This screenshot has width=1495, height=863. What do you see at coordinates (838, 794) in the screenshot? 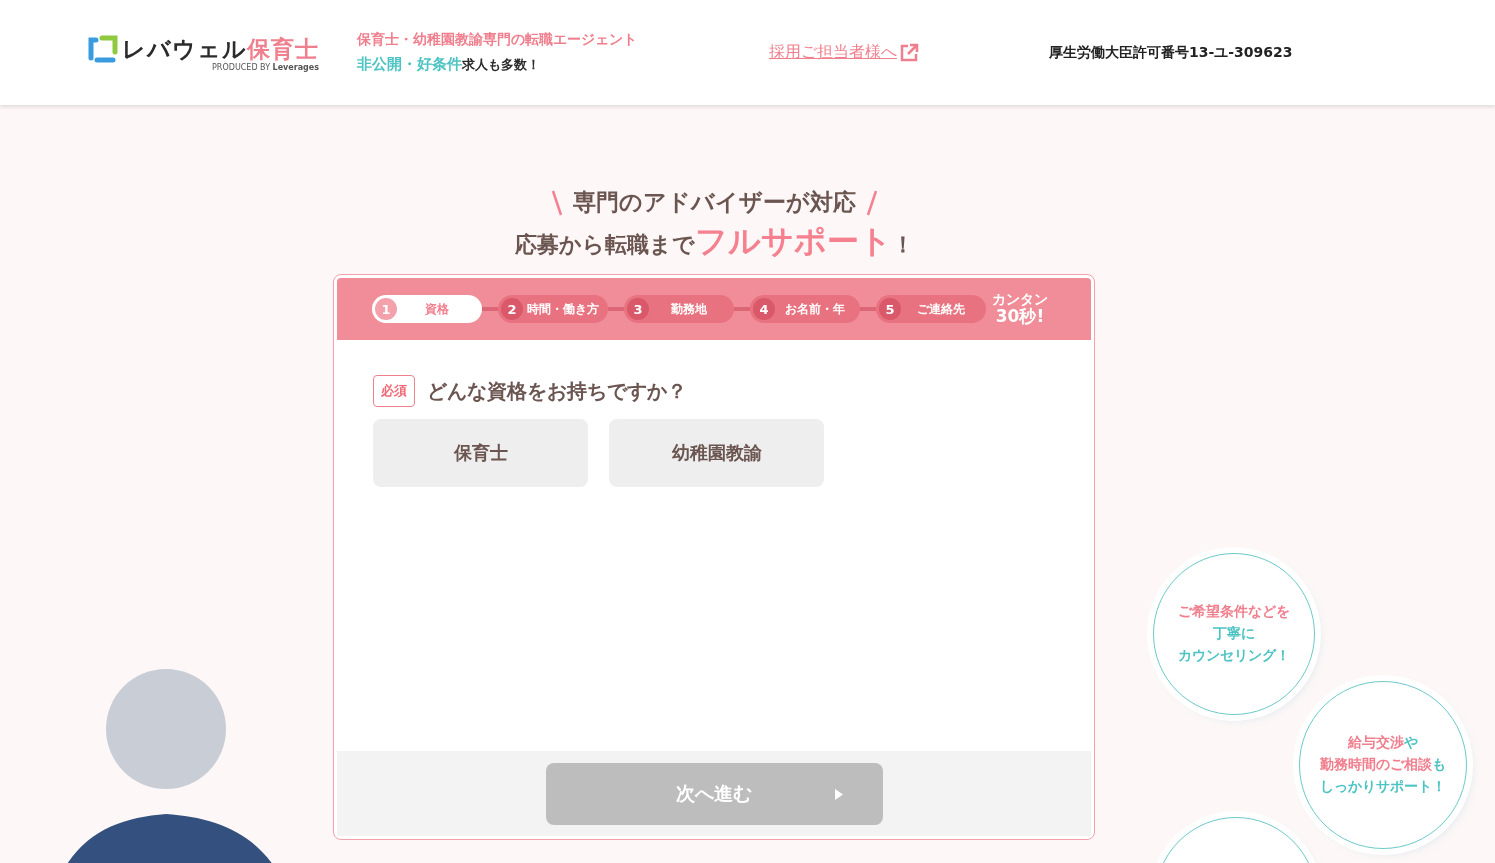
I see `caret-icon` at bounding box center [838, 794].